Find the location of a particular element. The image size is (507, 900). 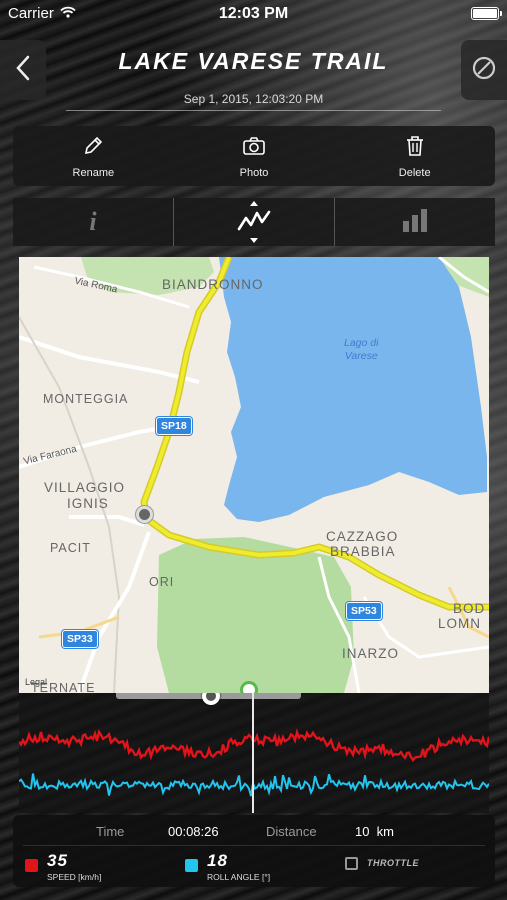

block-button is located at coordinates (484, 70).